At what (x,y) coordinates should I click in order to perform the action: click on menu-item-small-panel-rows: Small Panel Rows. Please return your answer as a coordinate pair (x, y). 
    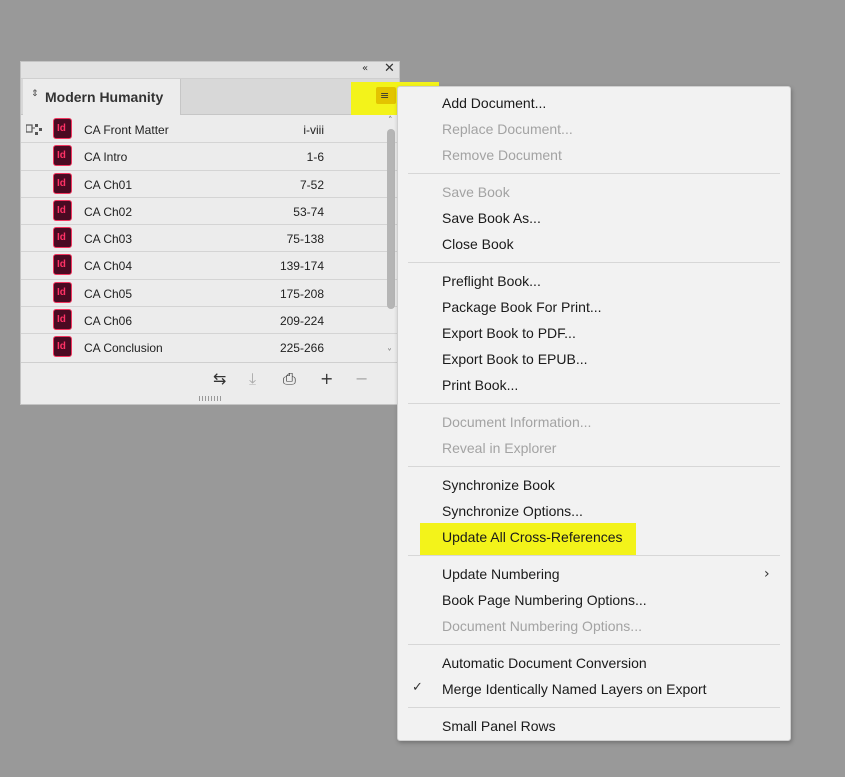
    Looking at the image, I should click on (499, 726).